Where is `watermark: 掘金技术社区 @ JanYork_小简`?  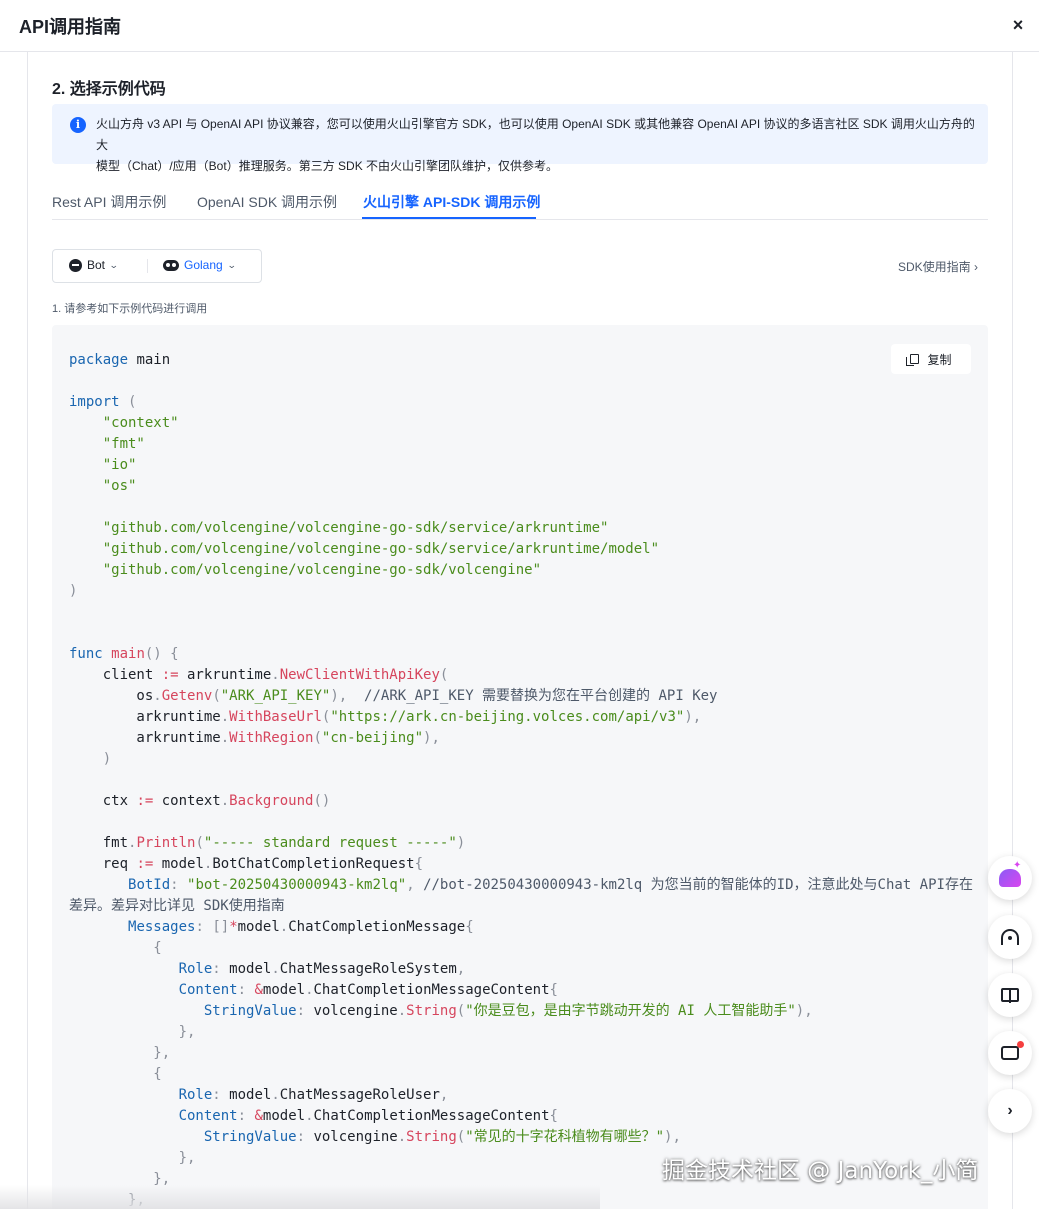 watermark: 掘金技术社区 @ JanYork_小简 is located at coordinates (820, 1171).